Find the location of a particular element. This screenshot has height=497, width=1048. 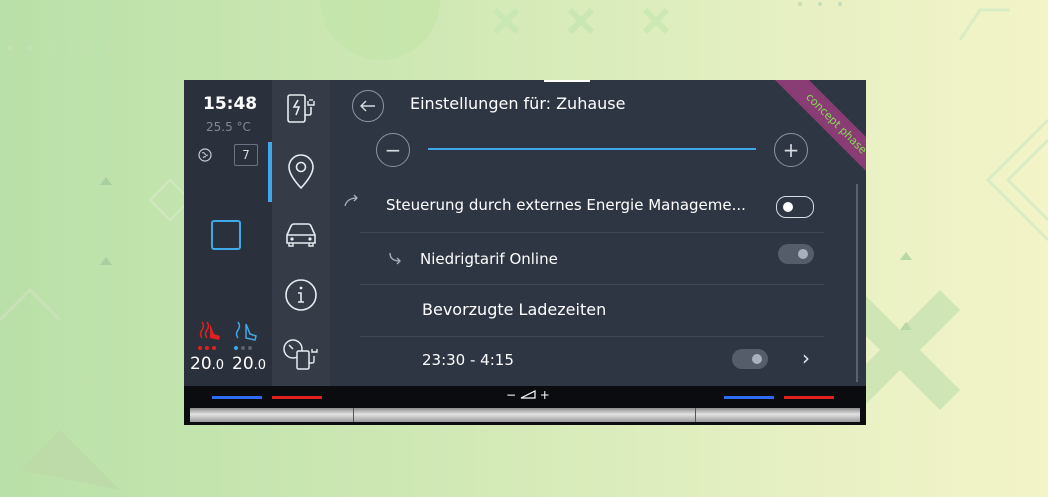

left-temp-decimal: .0 is located at coordinates (218, 365).